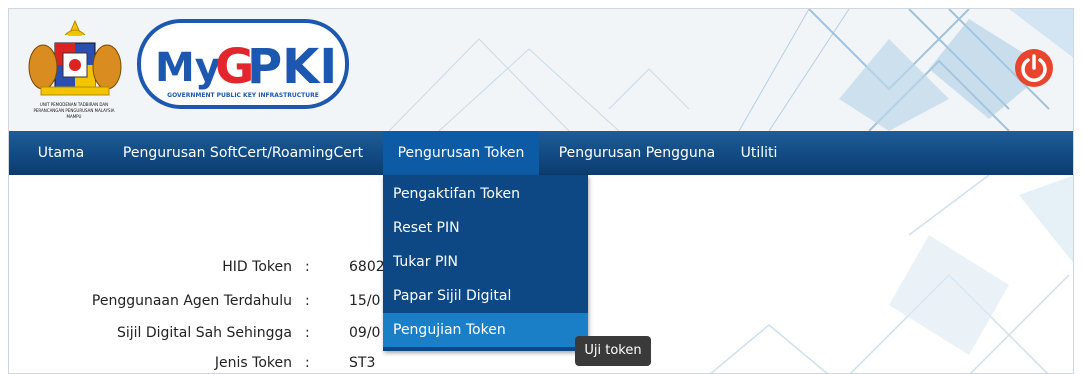  I want to click on menu-item-pengaktifan-token: Pengaktifan Token, so click(485, 194).